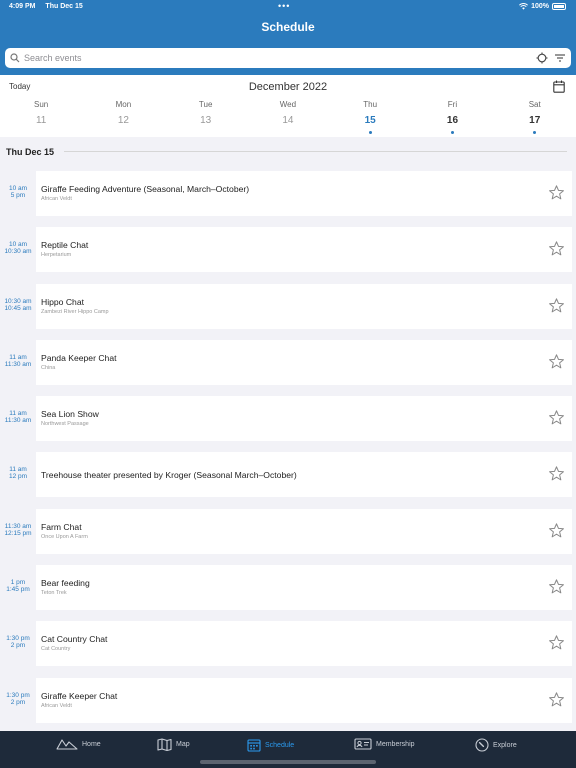 The height and width of the screenshot is (768, 576). Describe the element at coordinates (173, 744) in the screenshot. I see `tab-map: Map` at that location.